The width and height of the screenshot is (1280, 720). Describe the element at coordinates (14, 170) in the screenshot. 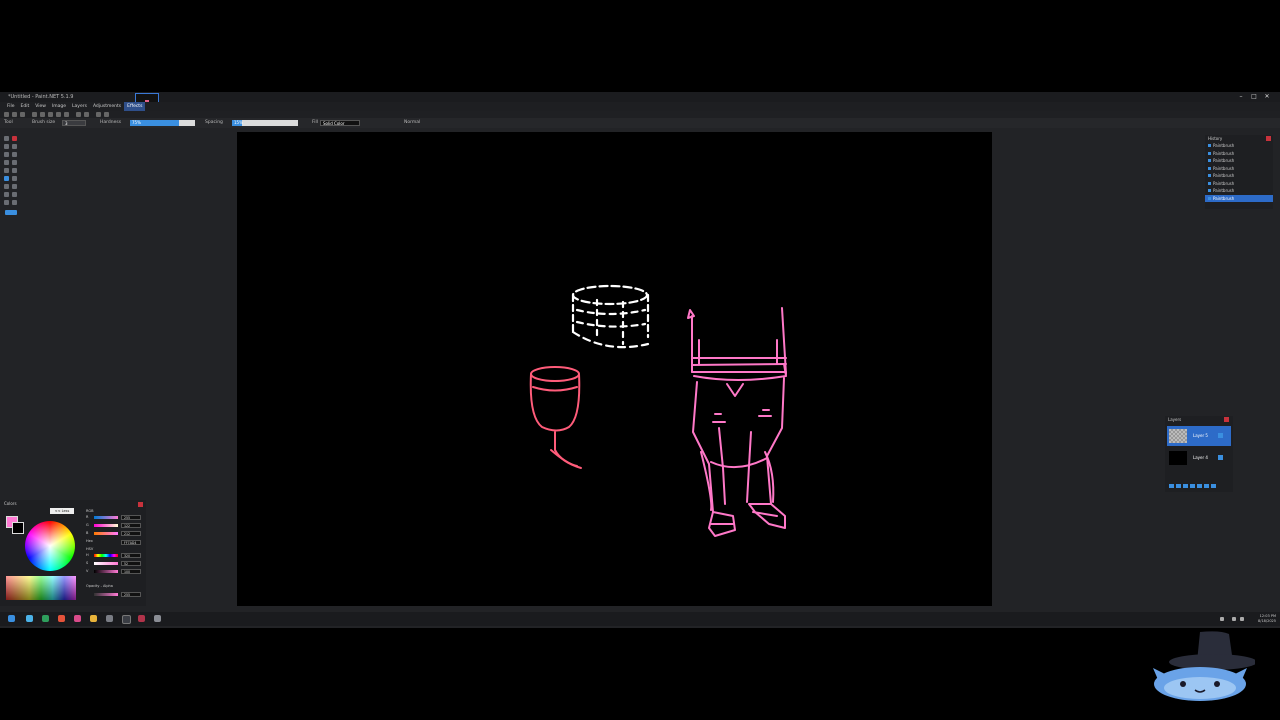

I see `gradient-icon` at that location.